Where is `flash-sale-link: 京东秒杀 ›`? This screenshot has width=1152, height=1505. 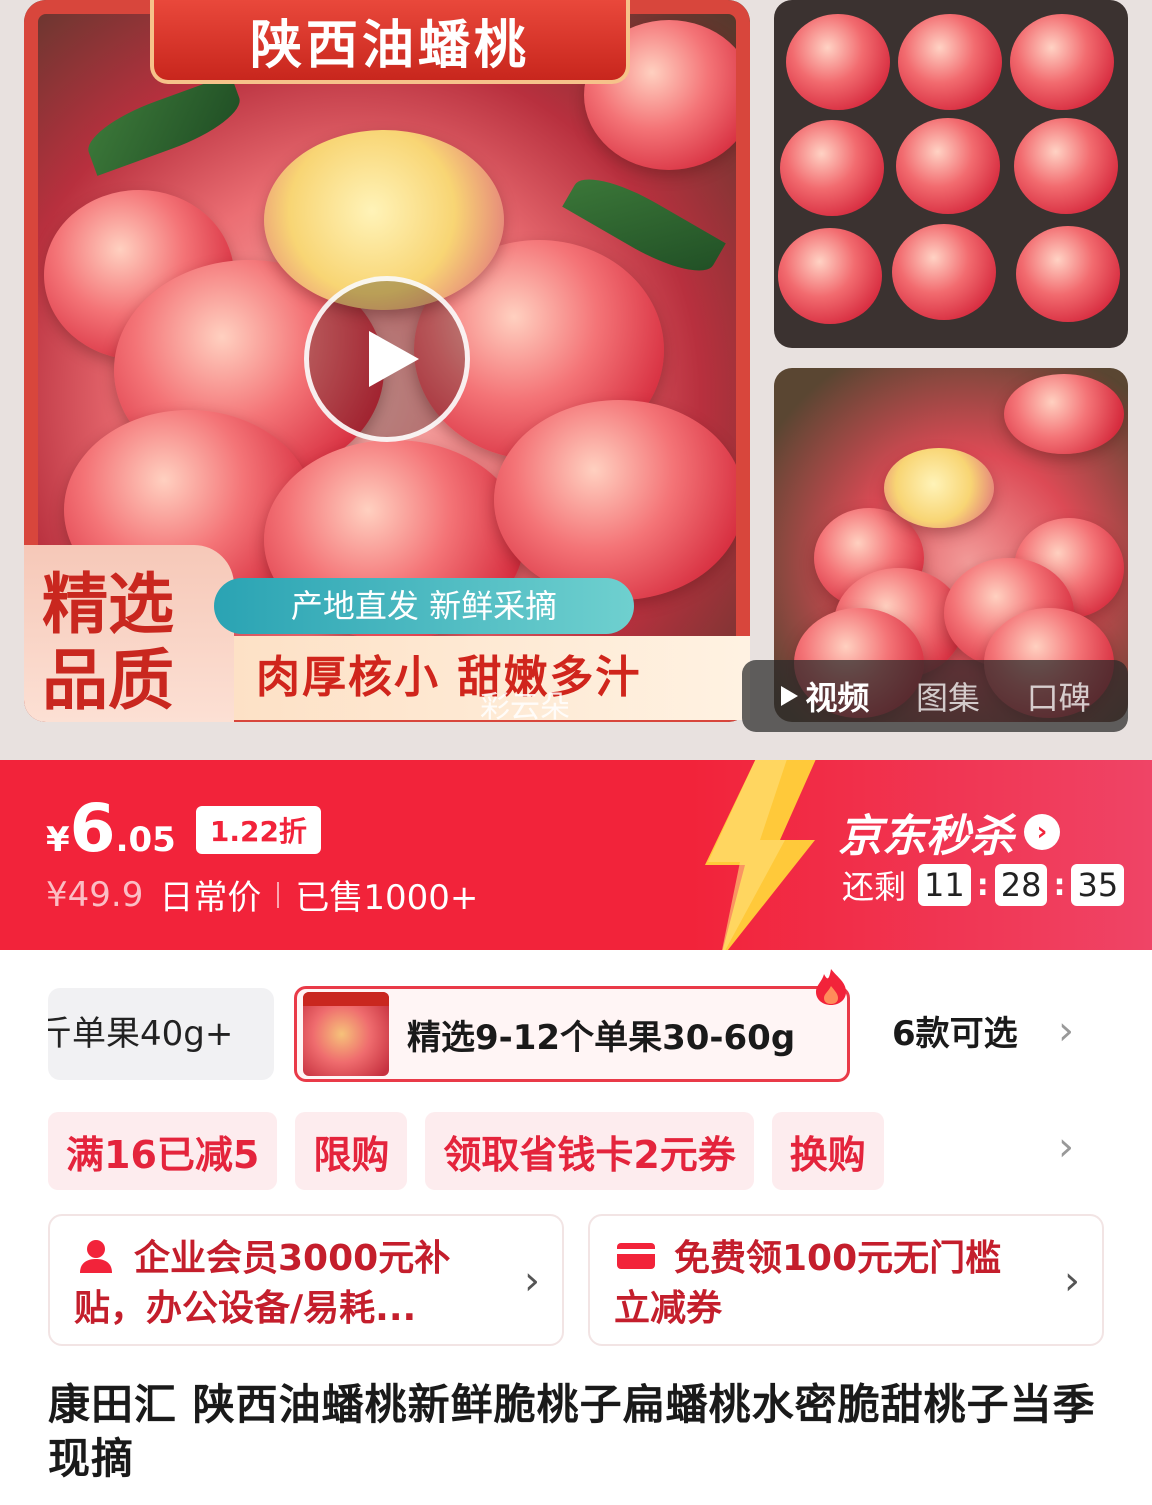 flash-sale-link: 京东秒杀 › is located at coordinates (949, 832).